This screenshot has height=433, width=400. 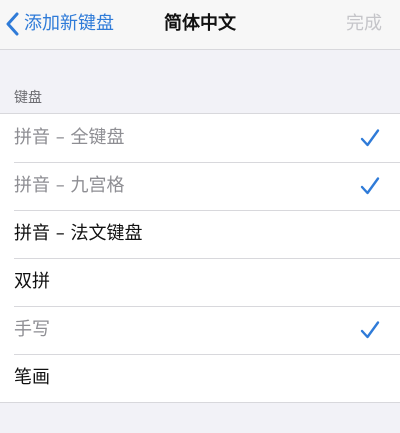 What do you see at coordinates (364, 24) in the screenshot?
I see `done-button: 完成` at bounding box center [364, 24].